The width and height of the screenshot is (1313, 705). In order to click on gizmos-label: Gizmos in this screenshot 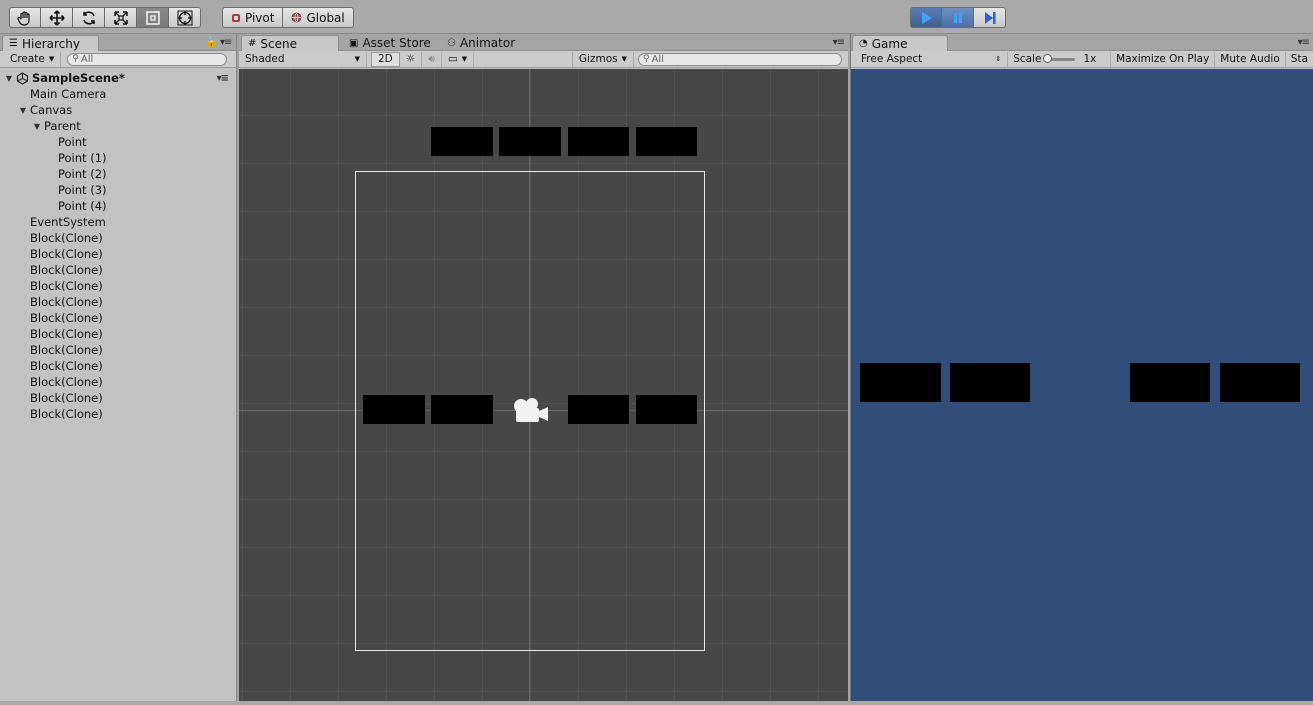, I will do `click(598, 59)`.